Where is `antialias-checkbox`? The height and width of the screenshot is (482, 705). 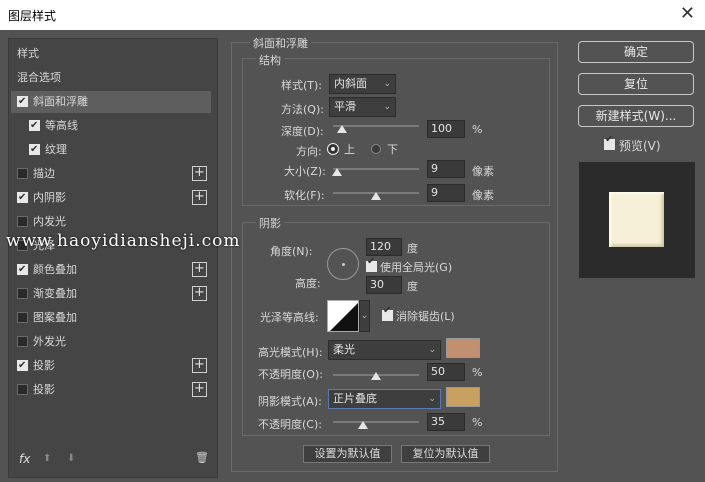
antialias-checkbox is located at coordinates (387, 313).